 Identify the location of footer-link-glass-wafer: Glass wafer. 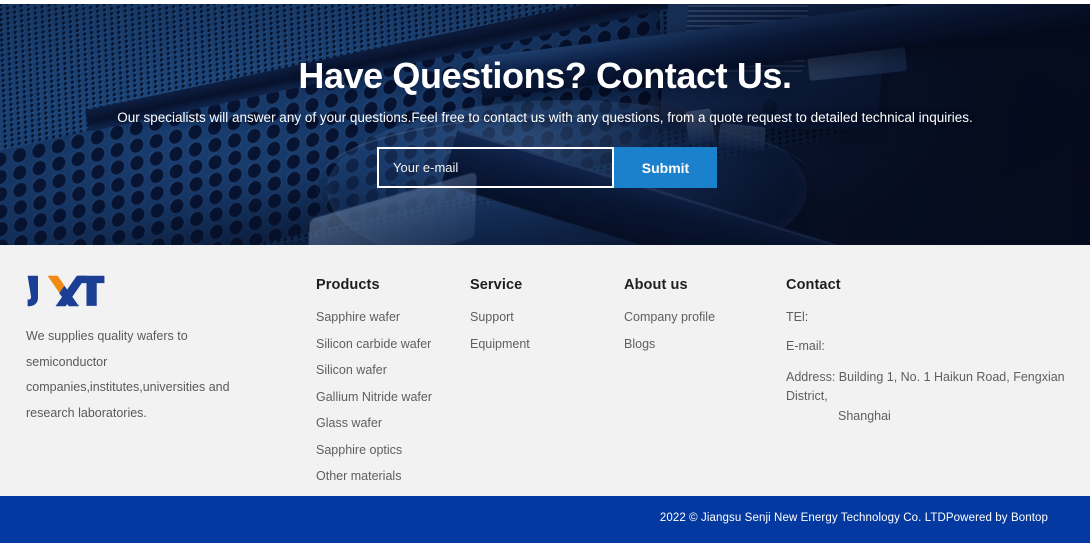
(391, 423).